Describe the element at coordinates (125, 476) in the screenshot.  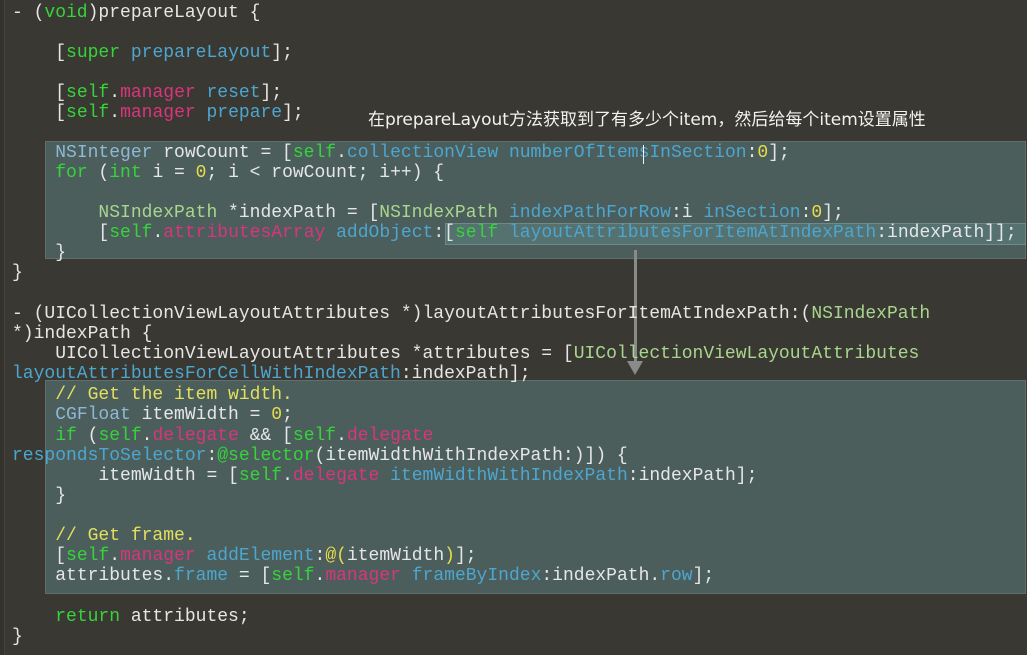
I see `code-token: itemWidth = [` at that location.